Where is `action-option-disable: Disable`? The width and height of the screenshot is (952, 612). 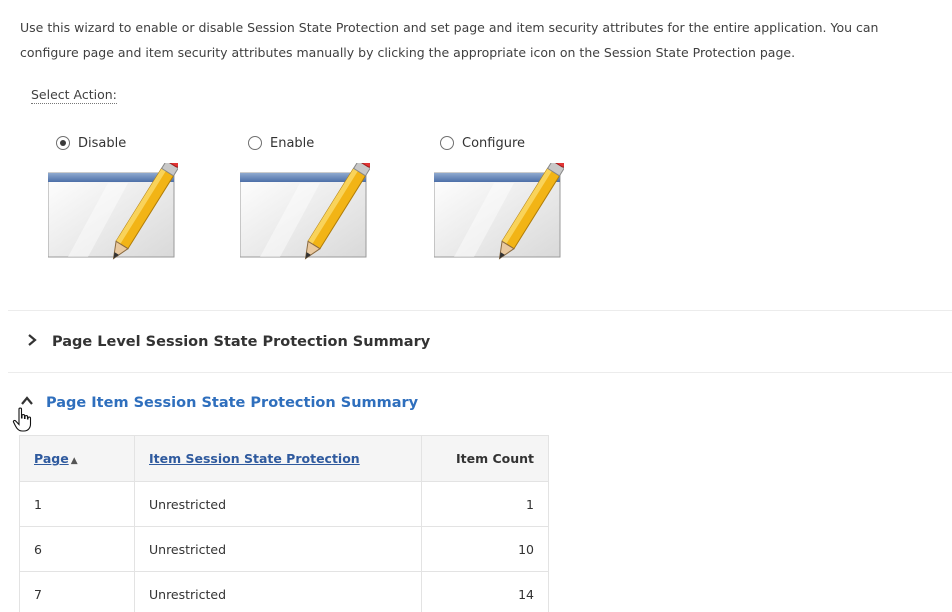 action-option-disable: Disable is located at coordinates (115, 196).